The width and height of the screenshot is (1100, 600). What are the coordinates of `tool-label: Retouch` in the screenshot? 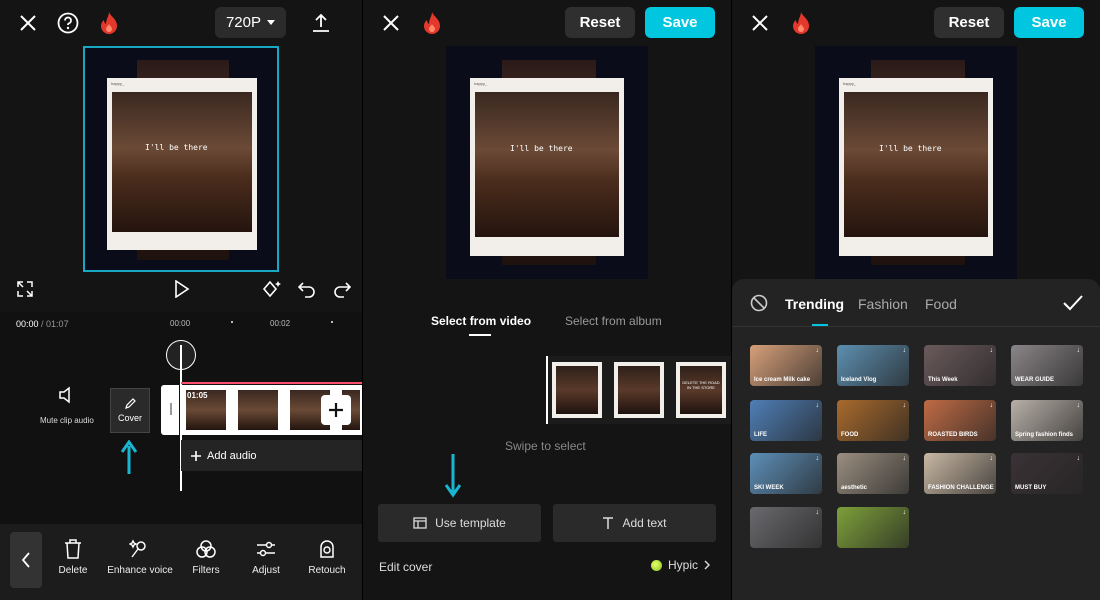 It's located at (327, 570).